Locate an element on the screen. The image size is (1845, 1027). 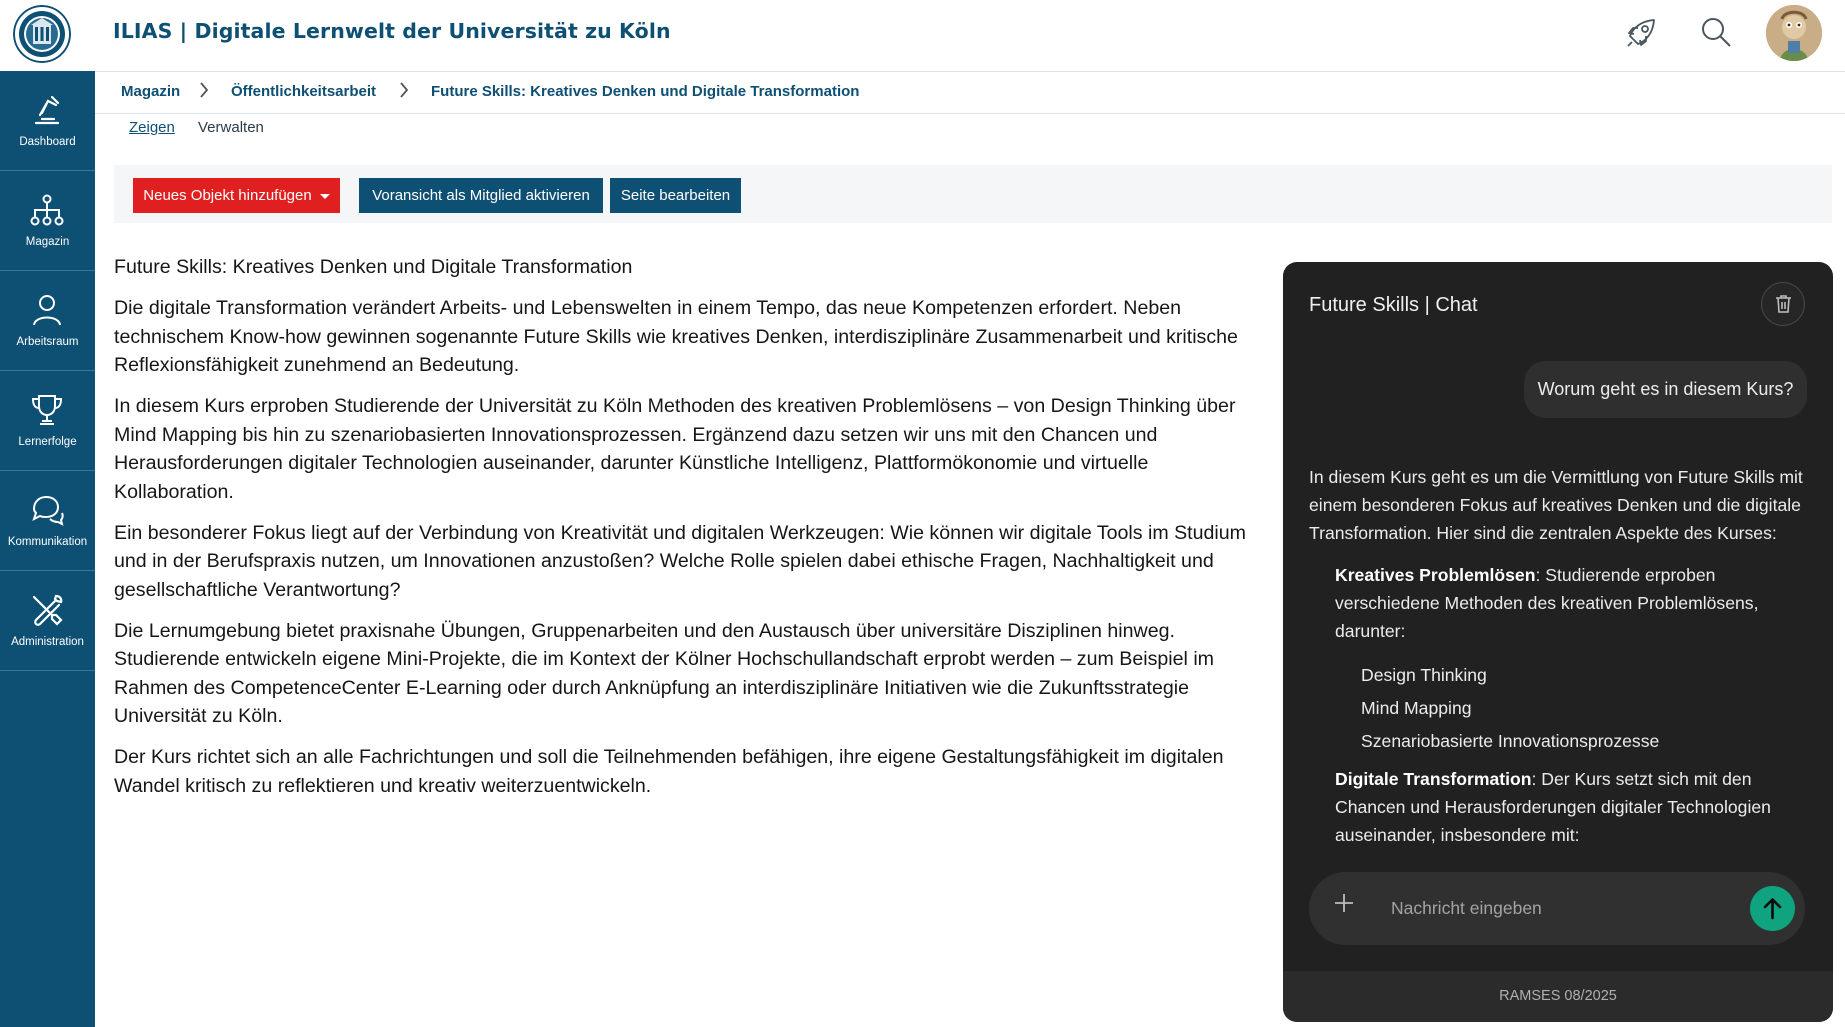
trash-icon is located at coordinates (1783, 304).